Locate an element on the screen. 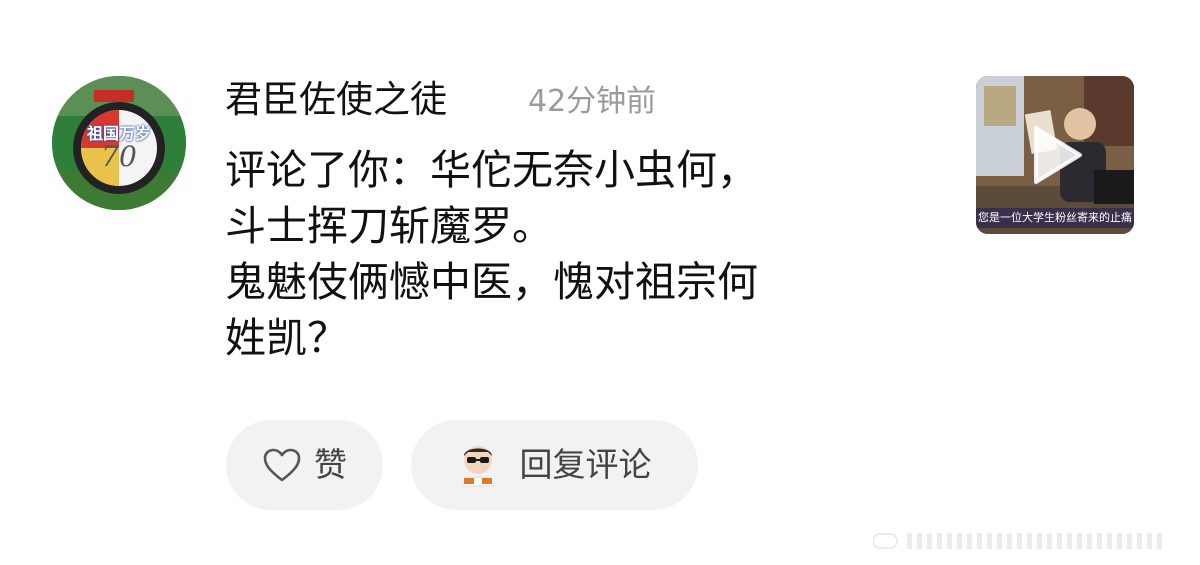 The width and height of the screenshot is (1200, 565). reply-comment-label: 回复评论 is located at coordinates (585, 464).